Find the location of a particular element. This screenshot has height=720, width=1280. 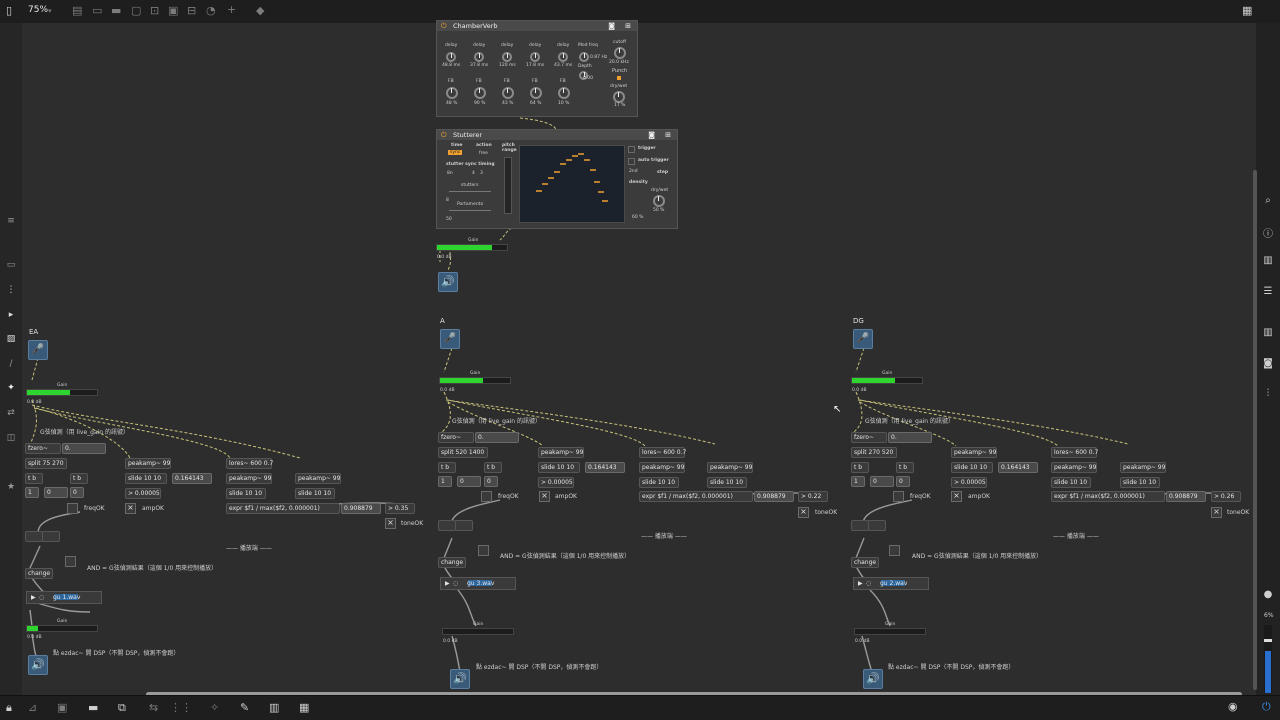

device-title-bar: ⏻ ChamberVerb ◙ ⊞ is located at coordinates (537, 26).